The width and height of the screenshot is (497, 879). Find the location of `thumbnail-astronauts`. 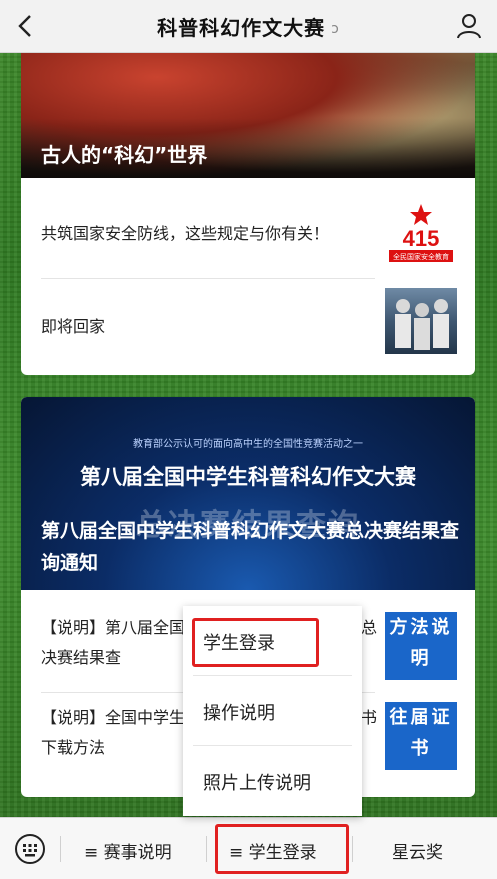

thumbnail-astronauts is located at coordinates (421, 321).